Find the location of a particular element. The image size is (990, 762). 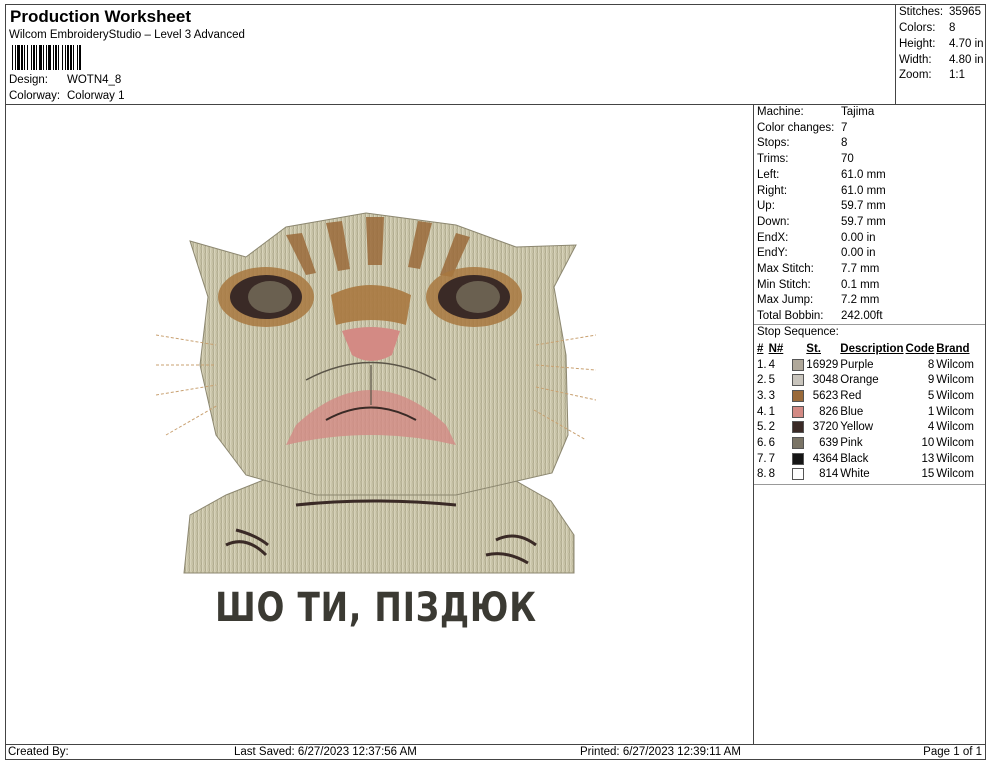

stitch-count: 639 is located at coordinates (829, 442).